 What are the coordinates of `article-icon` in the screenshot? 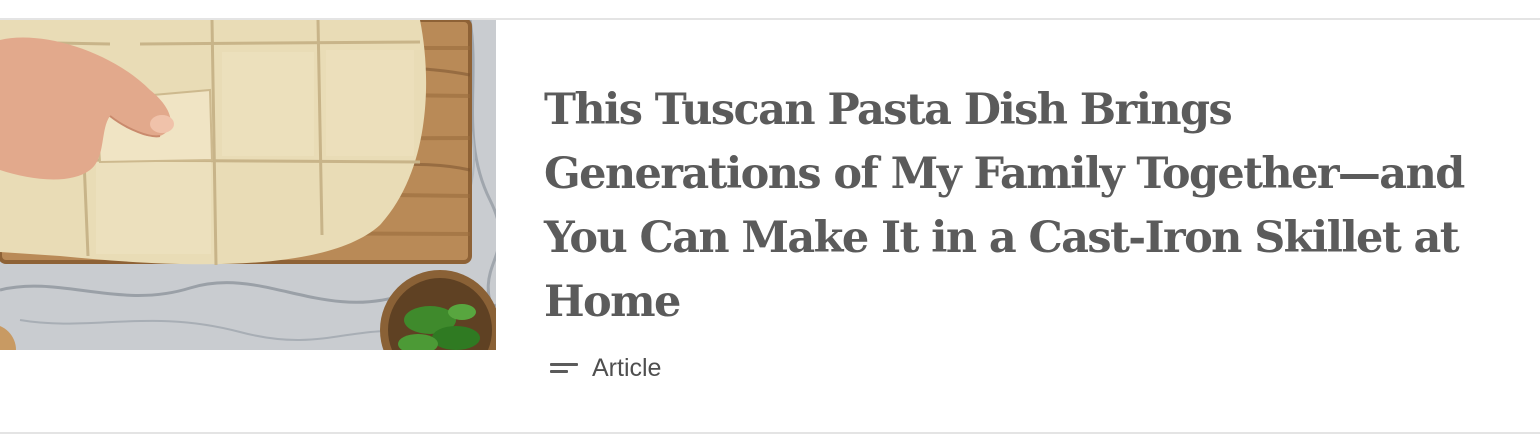 It's located at (564, 368).